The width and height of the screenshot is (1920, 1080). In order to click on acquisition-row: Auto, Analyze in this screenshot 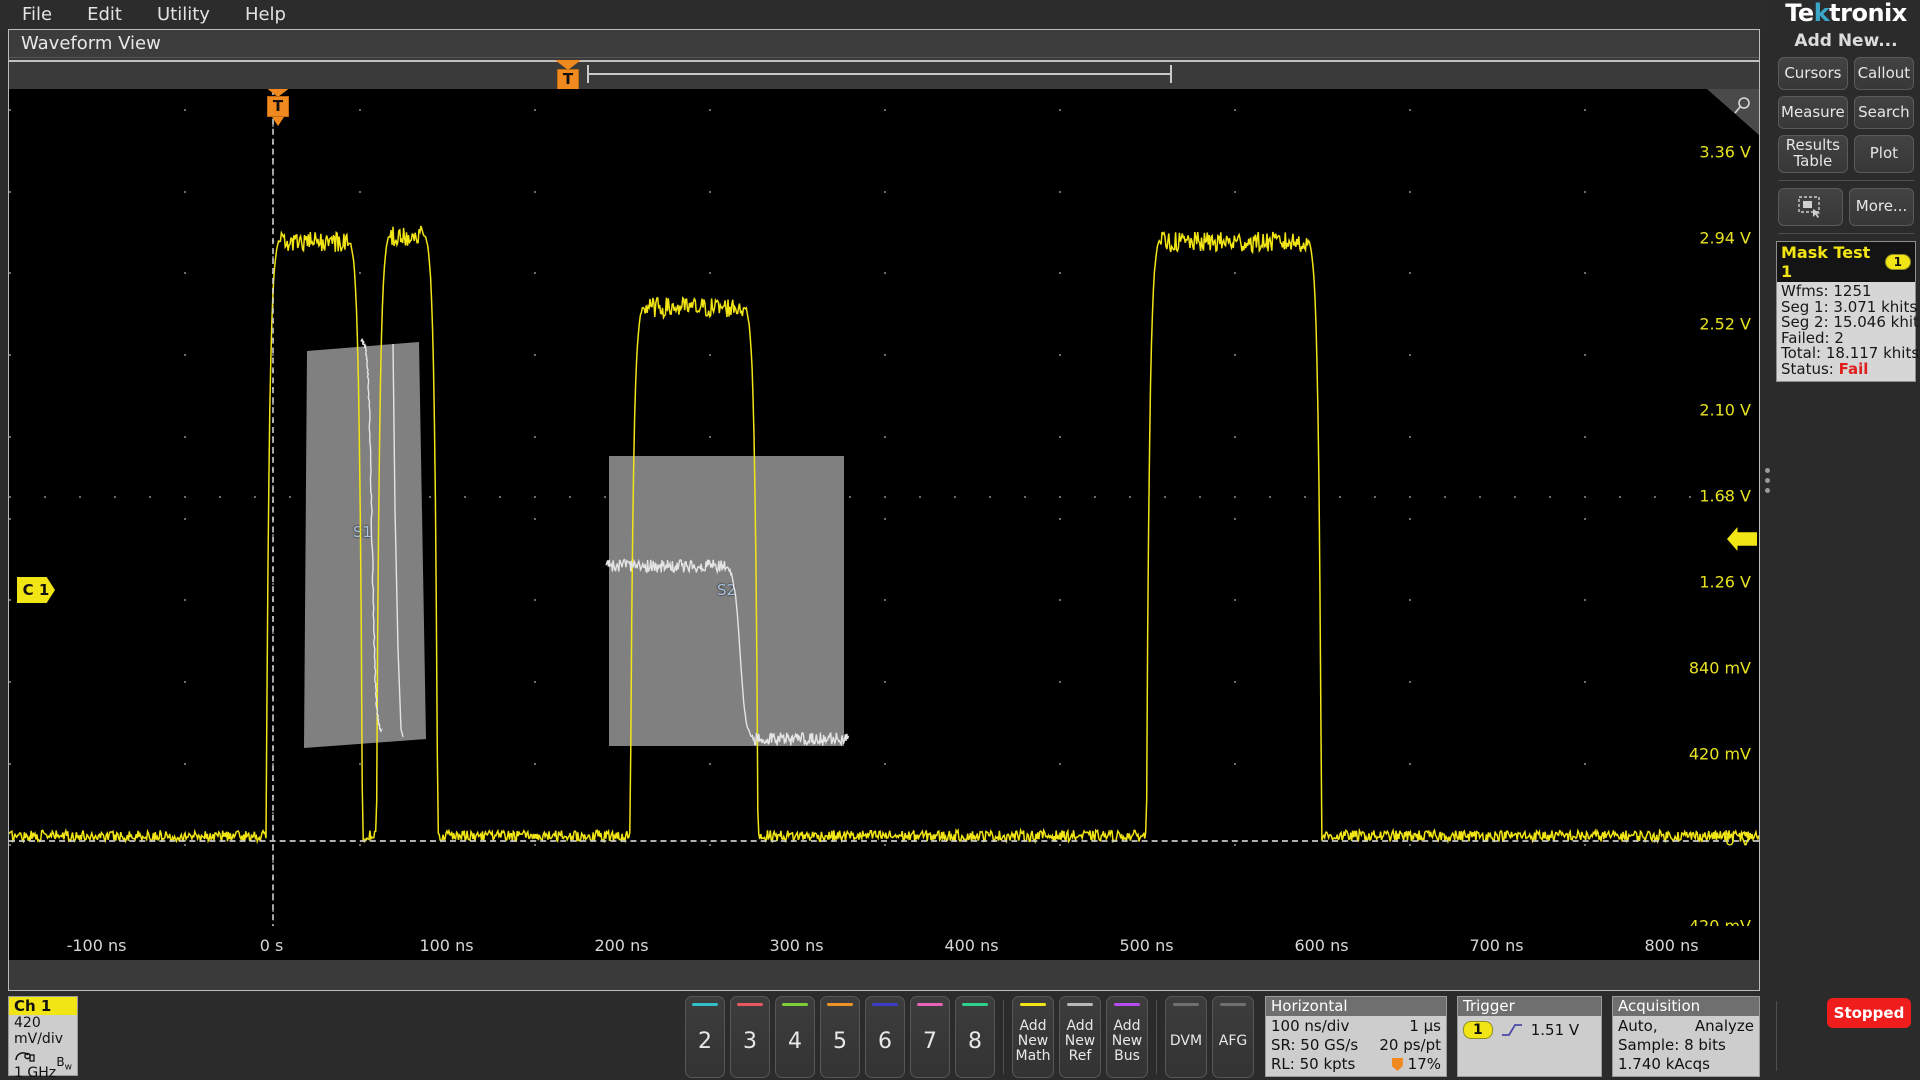, I will do `click(1686, 1026)`.